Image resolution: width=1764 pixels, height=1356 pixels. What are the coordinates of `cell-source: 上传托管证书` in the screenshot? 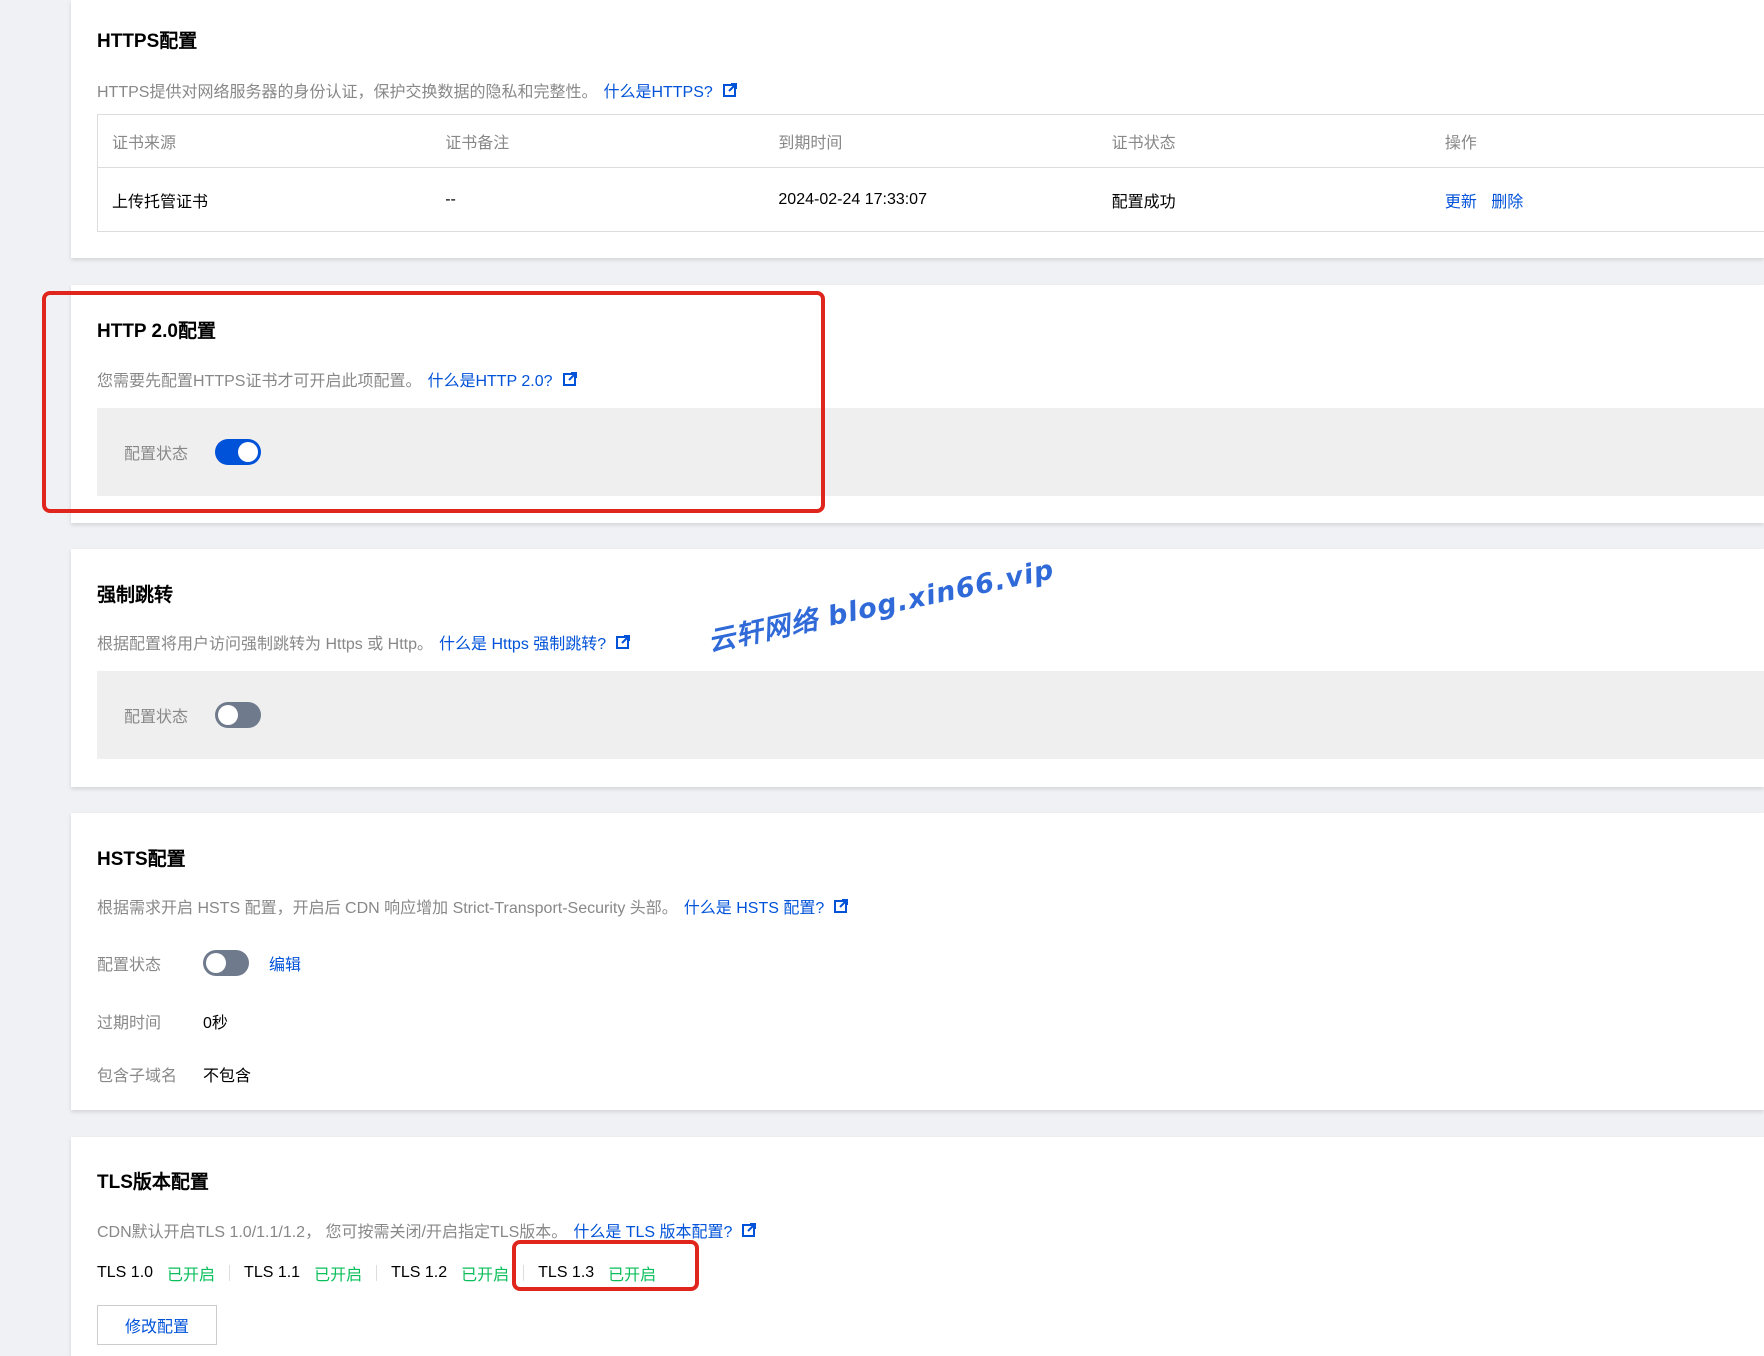 It's located at (160, 202).